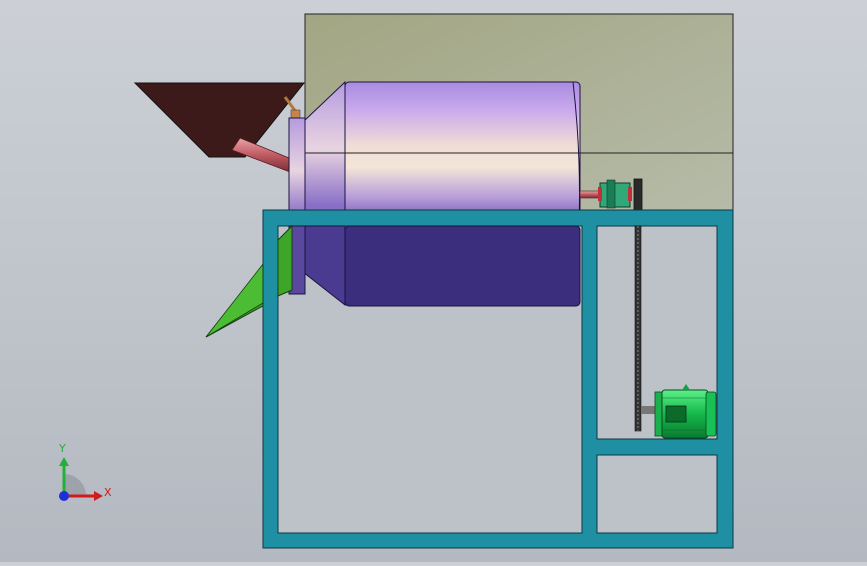  What do you see at coordinates (108, 492) in the screenshot?
I see `x-axis-label: X` at bounding box center [108, 492].